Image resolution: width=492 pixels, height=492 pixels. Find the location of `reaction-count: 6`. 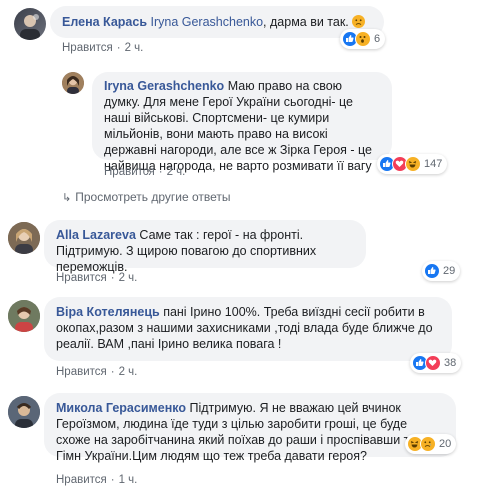

reaction-count: 6 is located at coordinates (377, 39).